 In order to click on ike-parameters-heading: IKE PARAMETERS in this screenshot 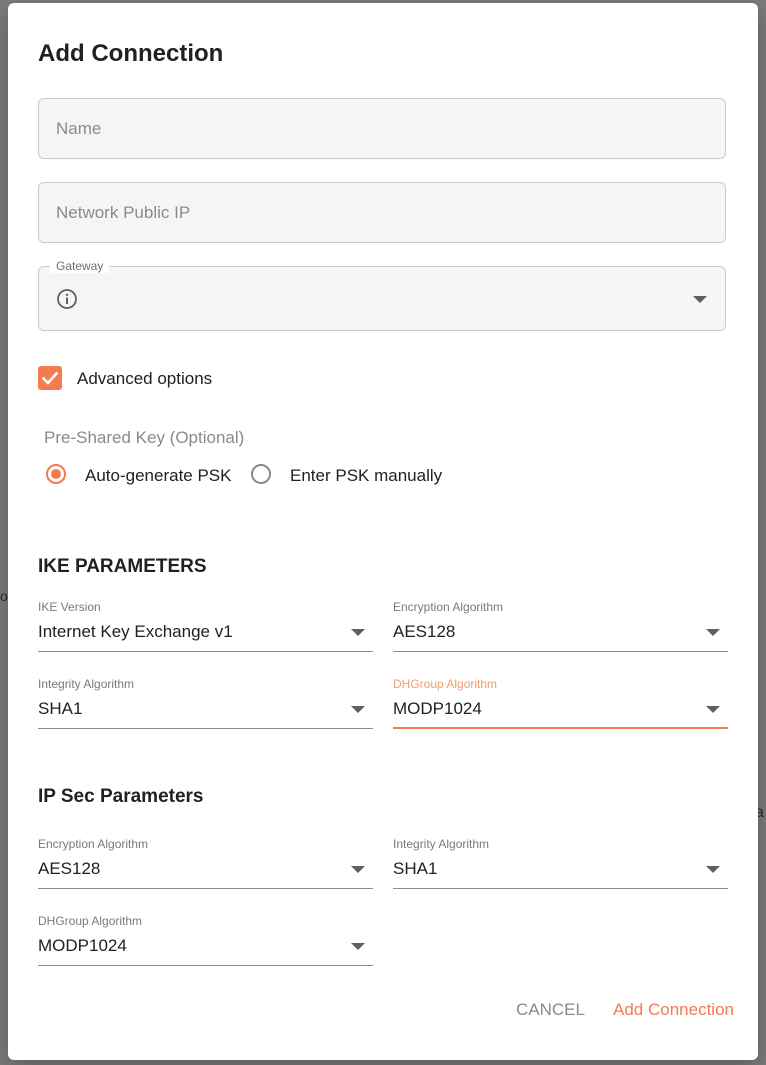, I will do `click(122, 566)`.